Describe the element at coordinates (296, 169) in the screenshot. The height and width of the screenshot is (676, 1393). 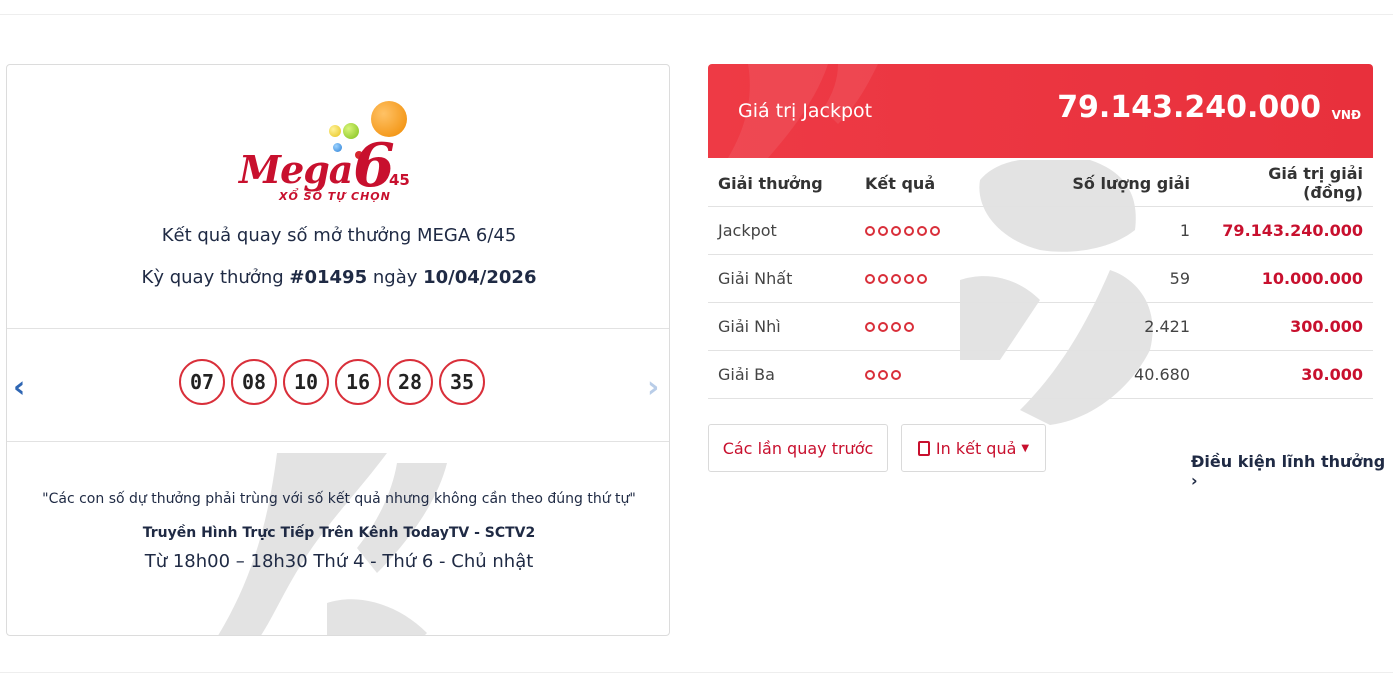
I see `logo-mega-text: Mega` at that location.